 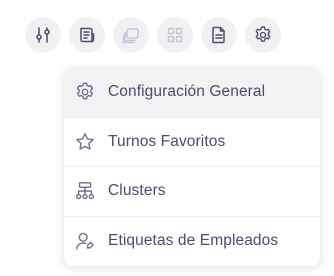 I want to click on document-stack-icon, so click(x=87, y=35).